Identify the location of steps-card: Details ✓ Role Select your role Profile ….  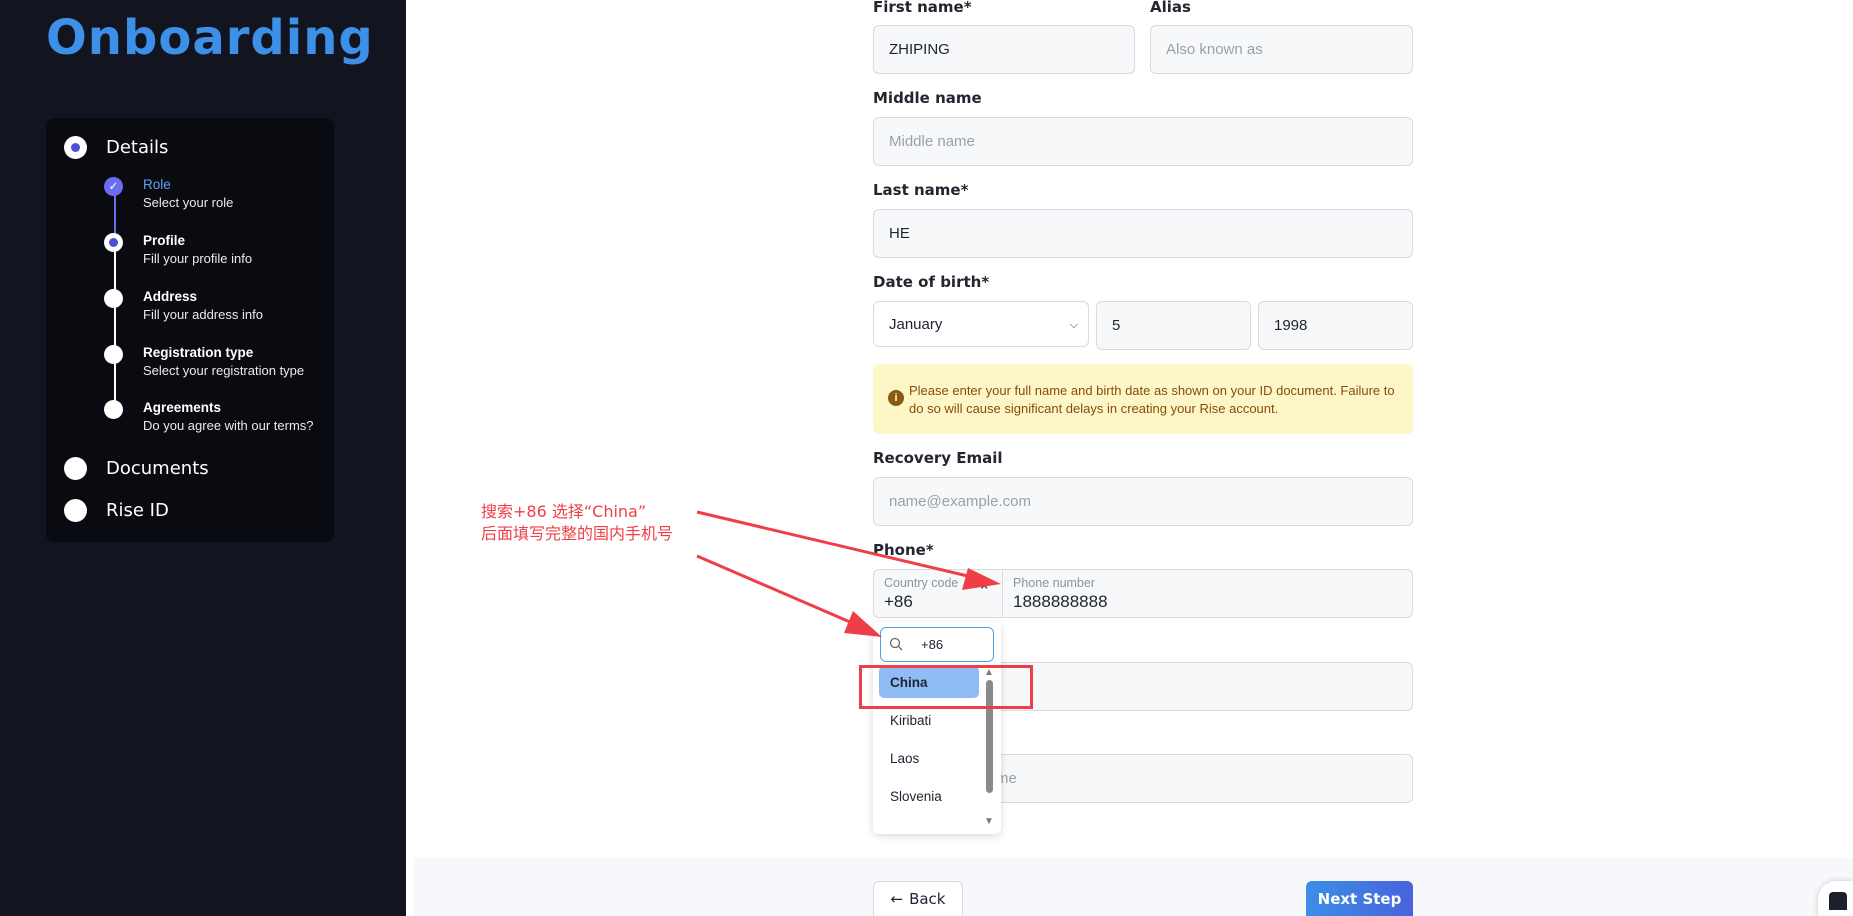
(190, 330).